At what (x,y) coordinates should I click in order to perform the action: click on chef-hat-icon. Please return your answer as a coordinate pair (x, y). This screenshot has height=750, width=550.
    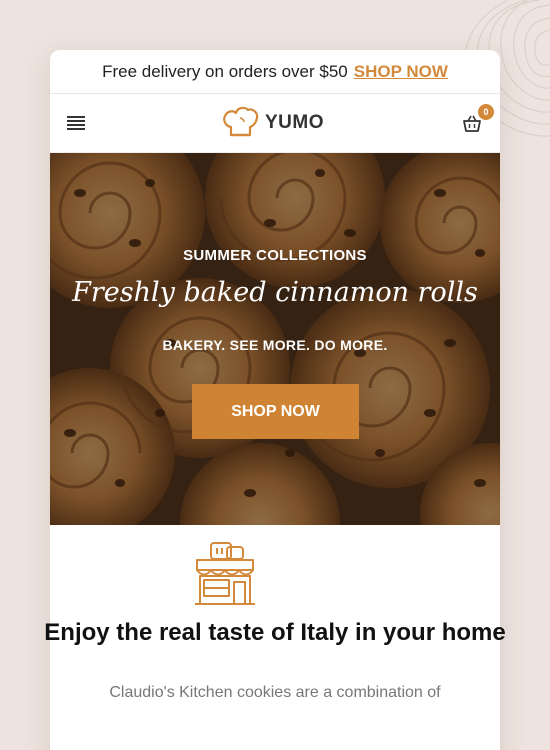
    Looking at the image, I should click on (241, 121).